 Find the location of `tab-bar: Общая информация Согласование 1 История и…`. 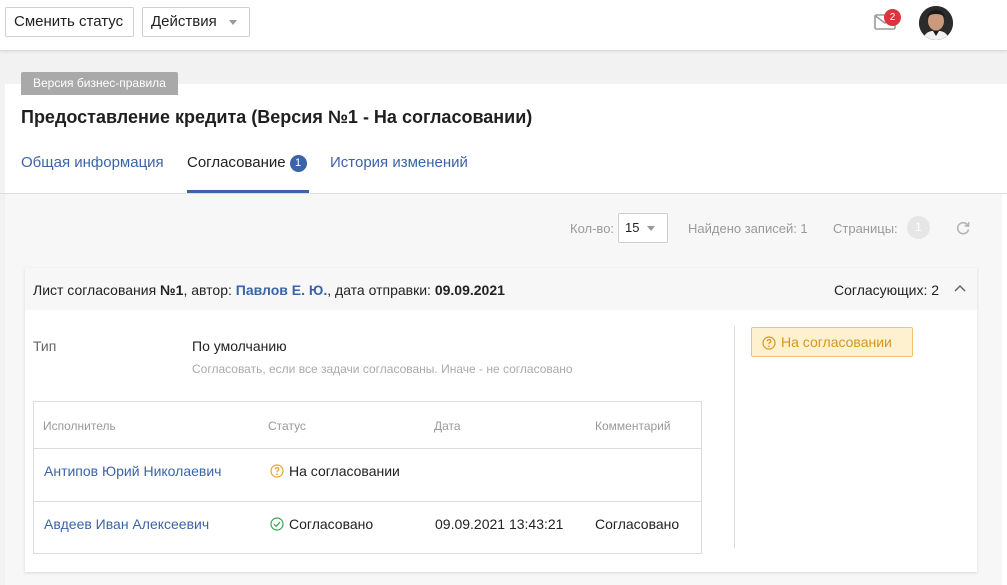

tab-bar: Общая информация Согласование 1 История и… is located at coordinates (503, 172).